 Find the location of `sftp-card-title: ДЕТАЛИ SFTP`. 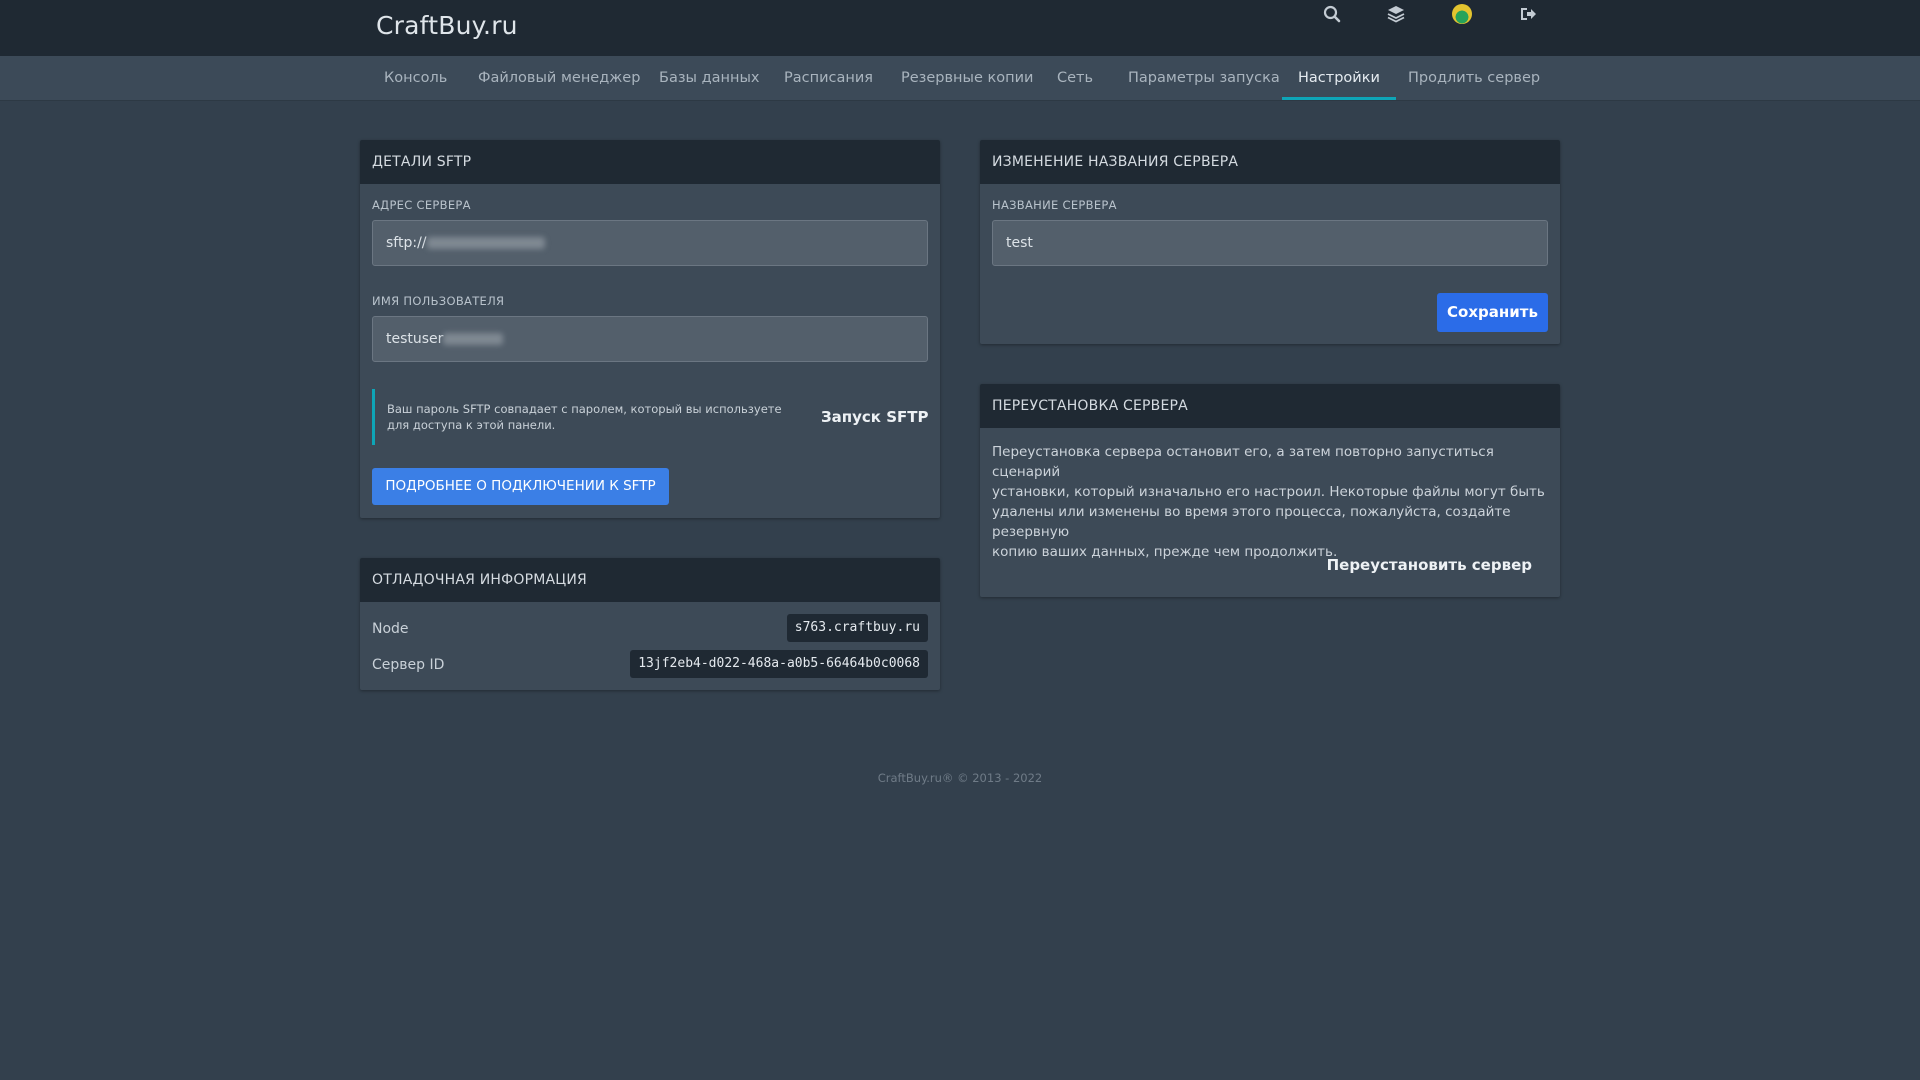

sftp-card-title: ДЕТАЛИ SFTP is located at coordinates (650, 162).